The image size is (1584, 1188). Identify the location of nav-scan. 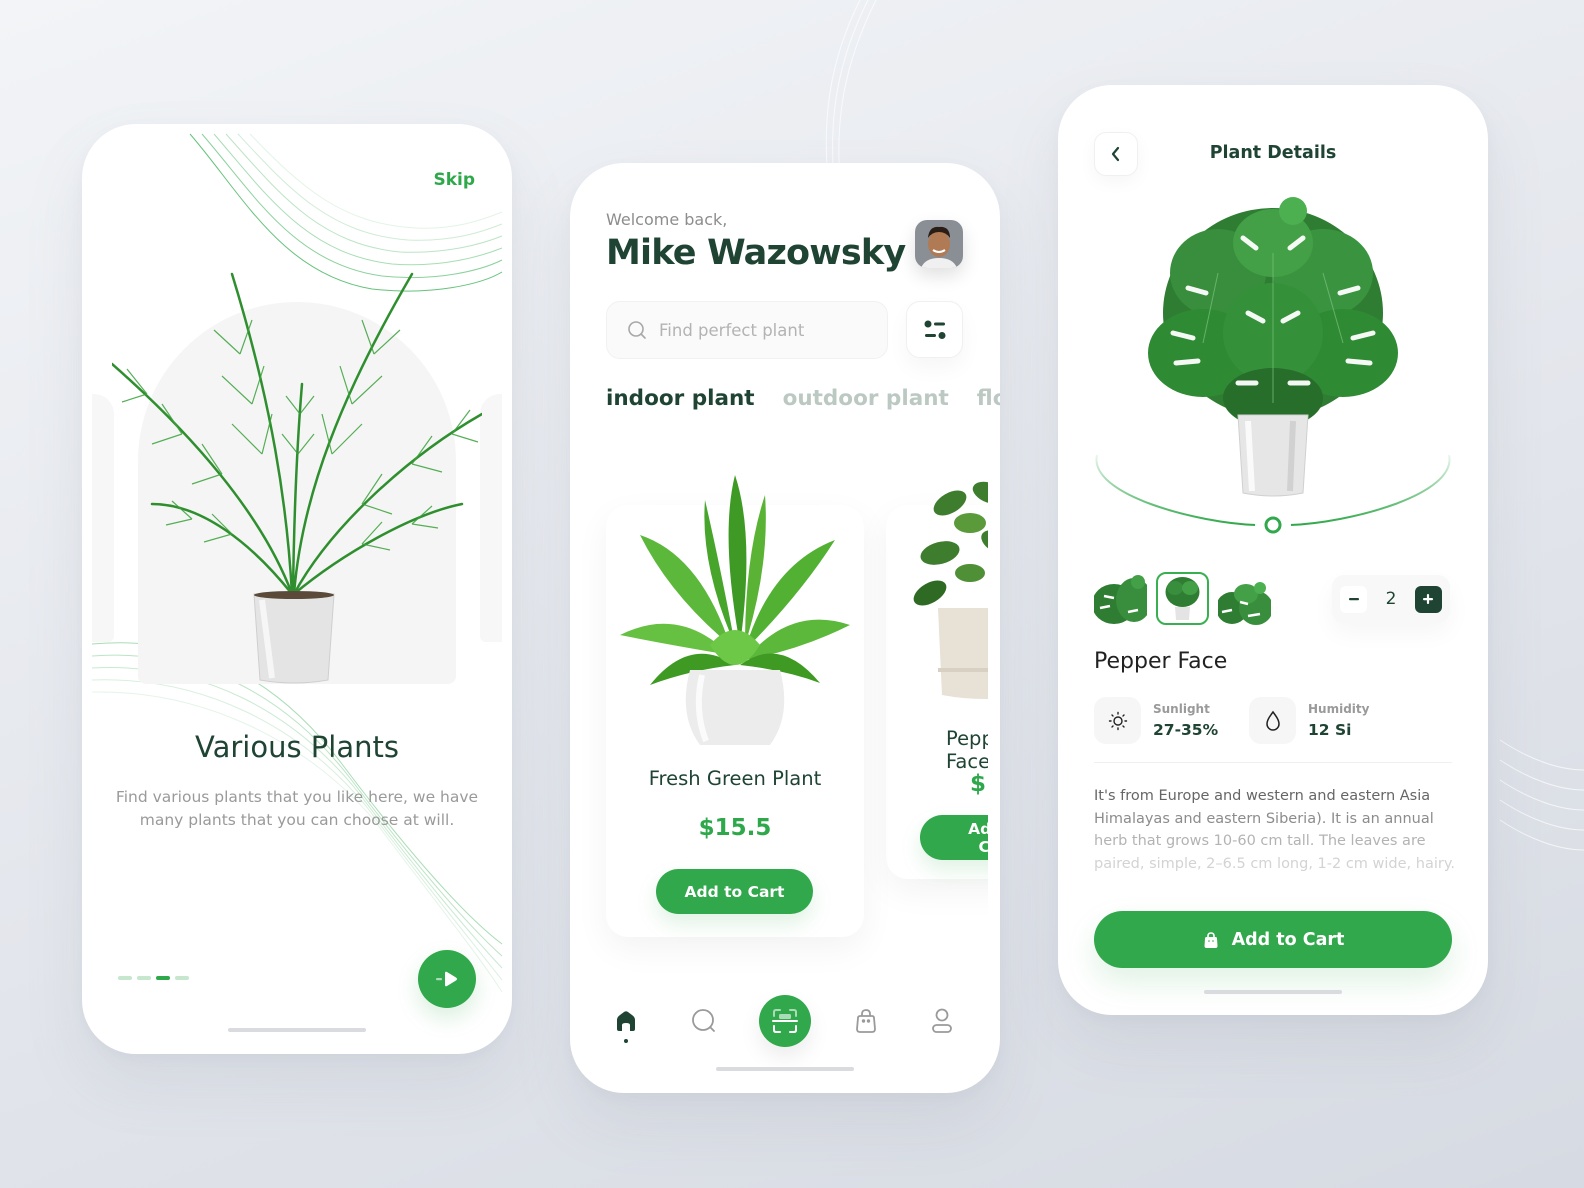
(785, 1021).